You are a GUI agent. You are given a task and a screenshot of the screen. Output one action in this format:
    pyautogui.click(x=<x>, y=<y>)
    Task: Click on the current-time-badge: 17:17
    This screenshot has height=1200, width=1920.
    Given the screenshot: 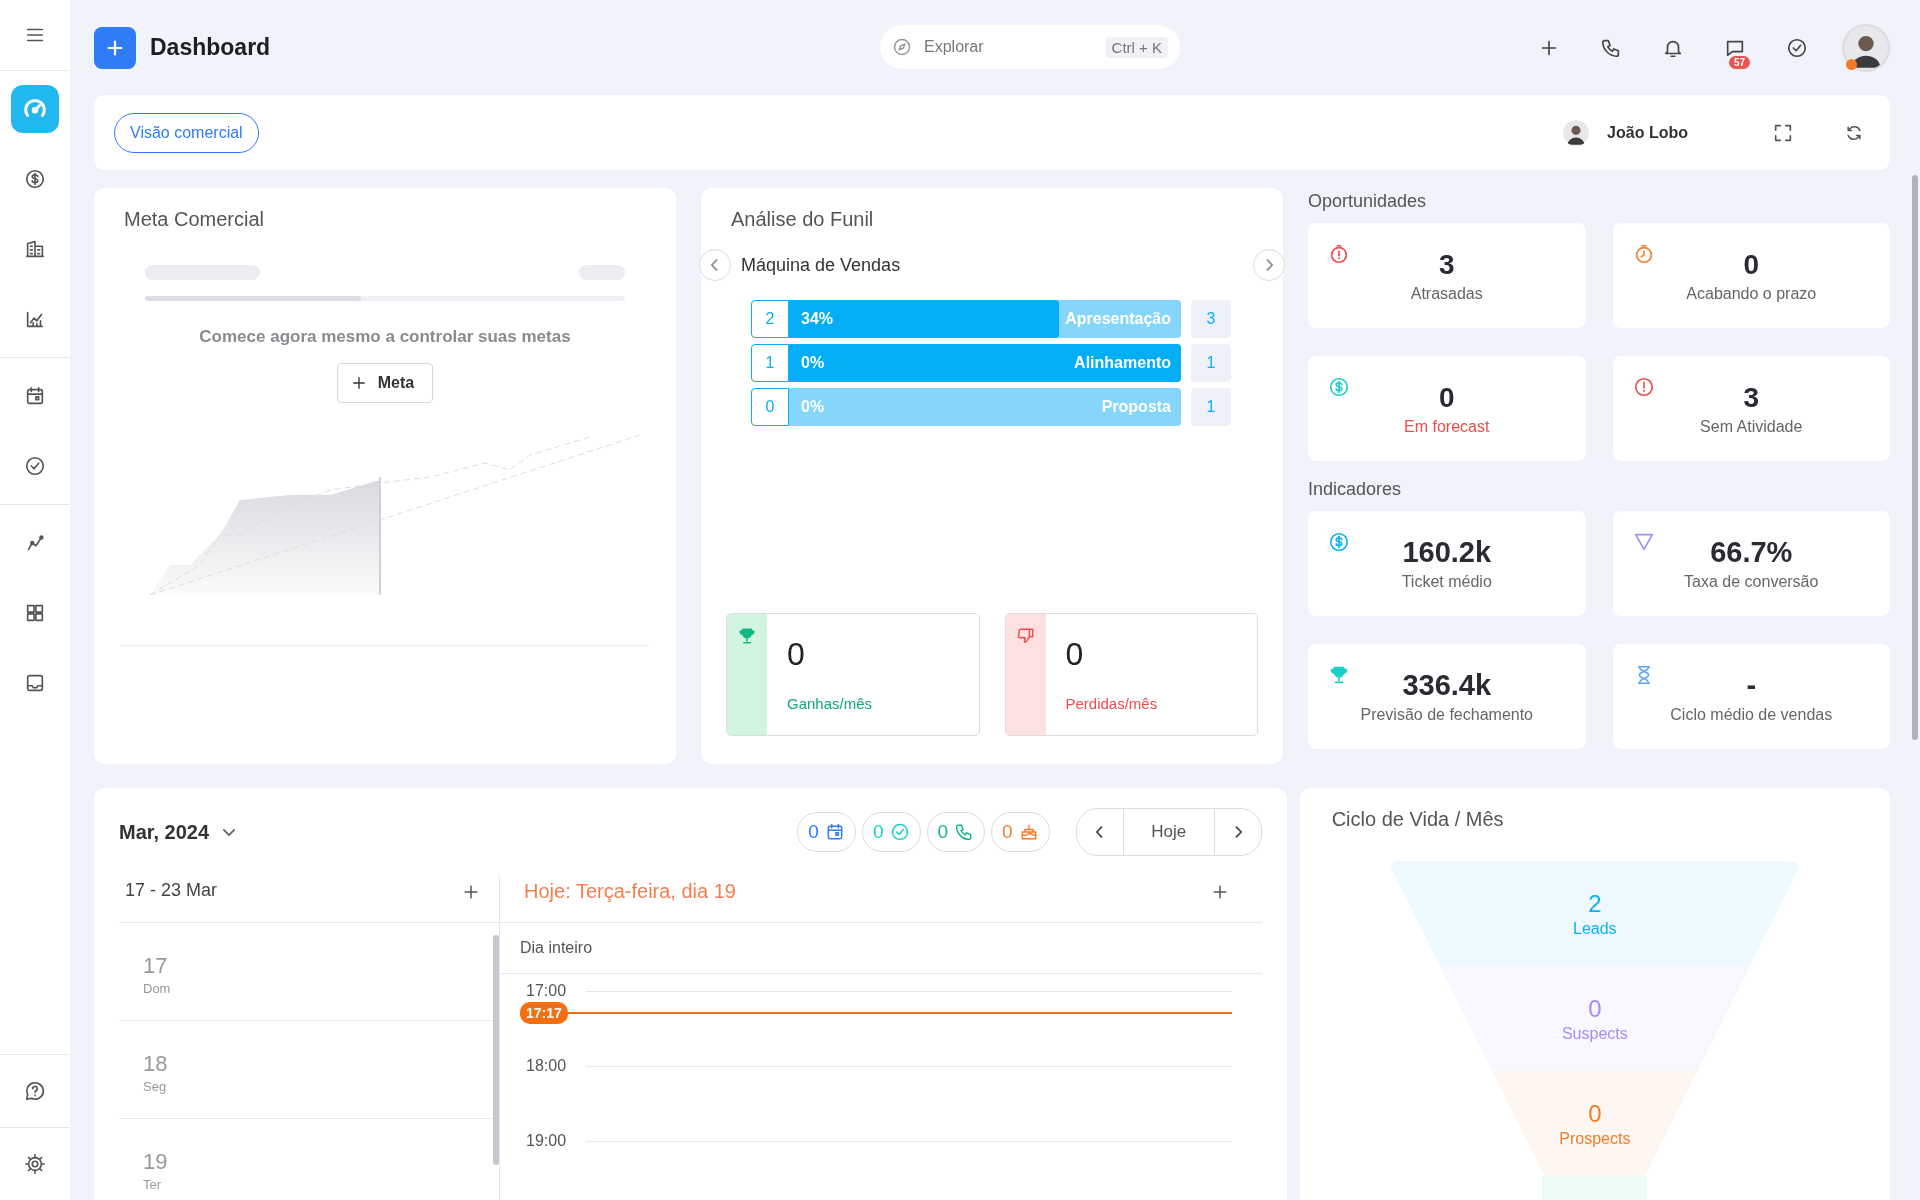 What is the action you would take?
    pyautogui.click(x=544, y=1013)
    